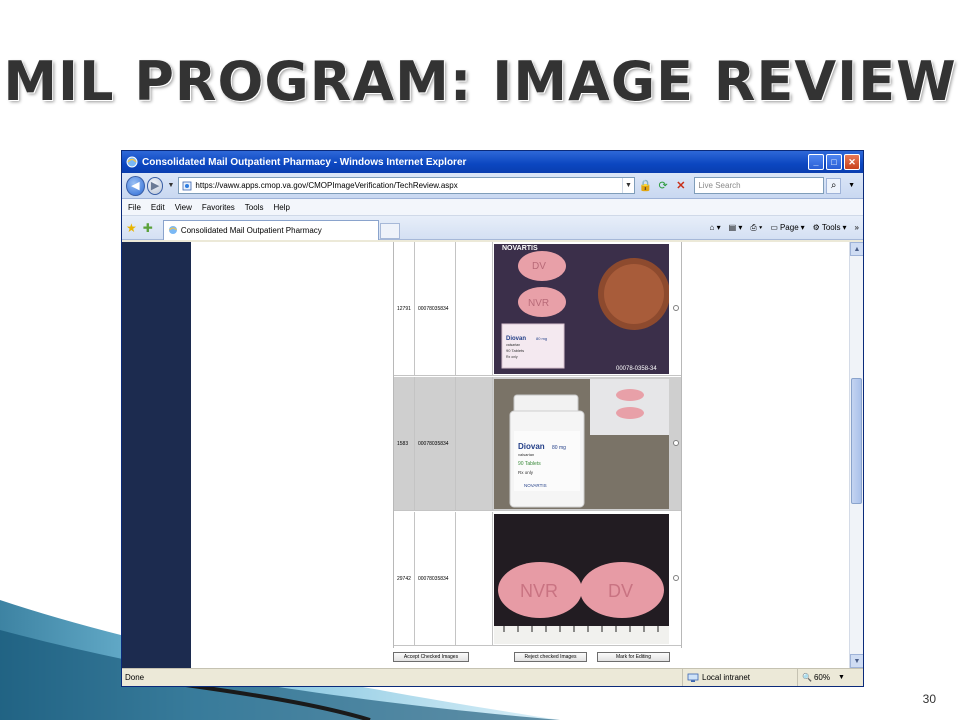 This screenshot has width=960, height=720. I want to click on command-bar: ⌂ ▾ ▤ ▾ ⎙ ▾ ▭ Page ▾ ⚙ Tools ▾ », so click(782, 228).